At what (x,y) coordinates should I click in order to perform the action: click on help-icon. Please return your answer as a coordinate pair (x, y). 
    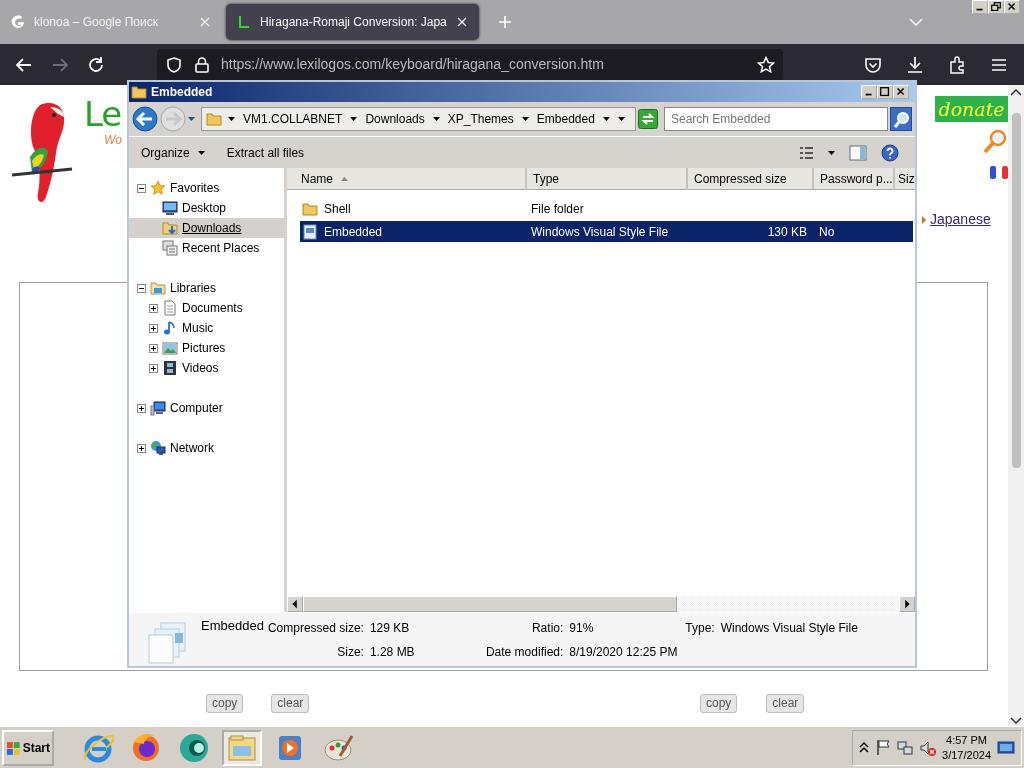
    Looking at the image, I should click on (890, 152).